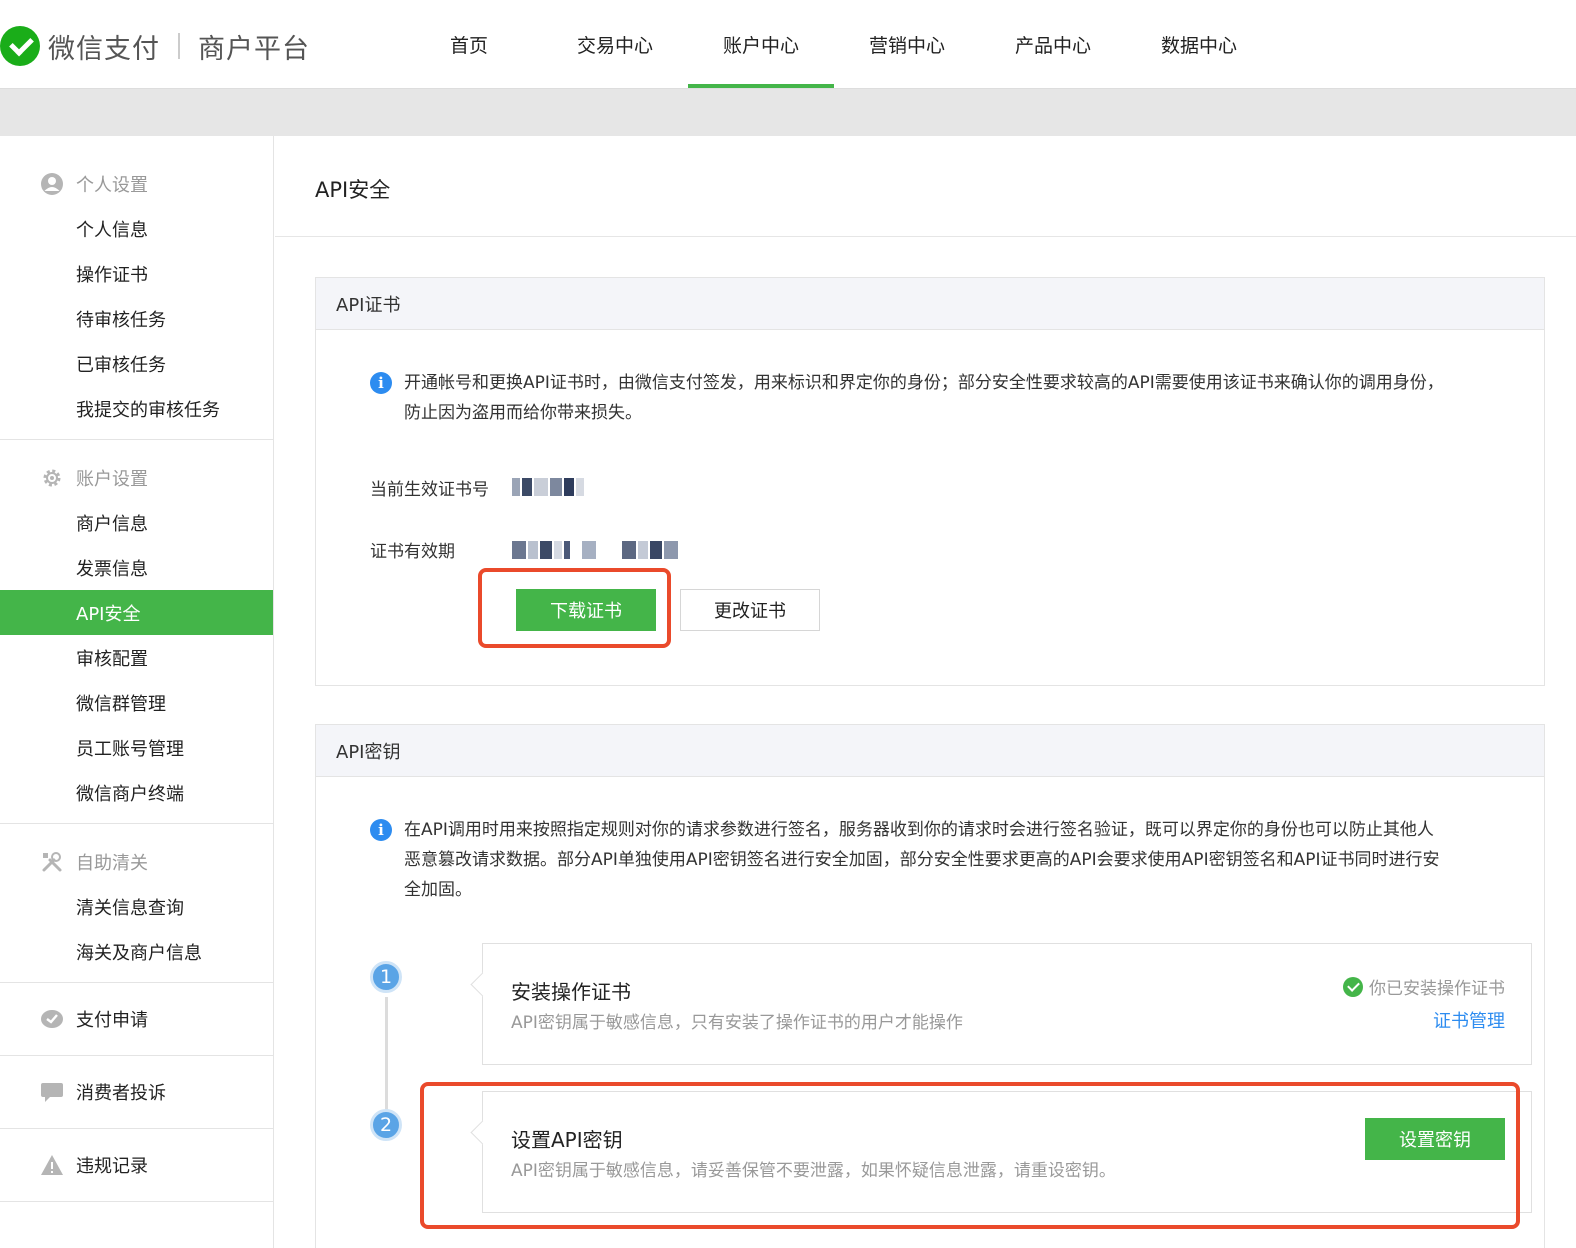 The image size is (1576, 1248). What do you see at coordinates (52, 862) in the screenshot?
I see `tools-icon` at bounding box center [52, 862].